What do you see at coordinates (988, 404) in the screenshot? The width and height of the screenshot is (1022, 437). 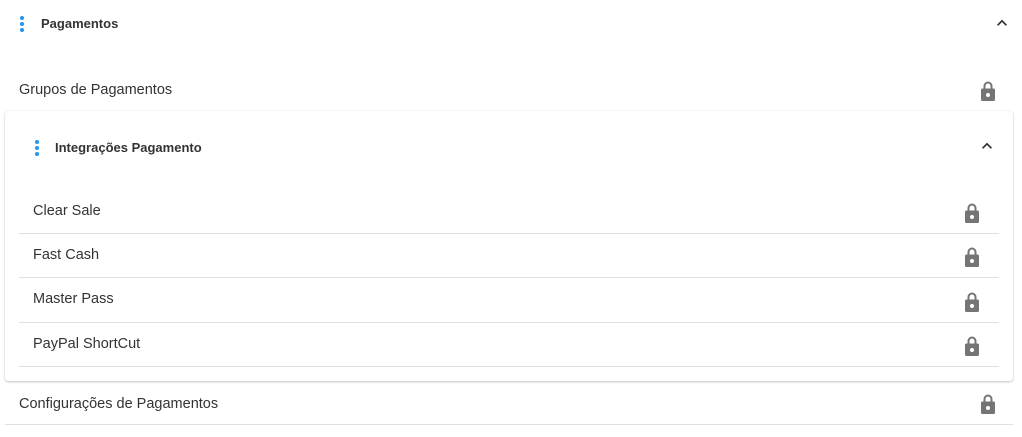 I see `configuracoes-pagamentos-lock-icon` at bounding box center [988, 404].